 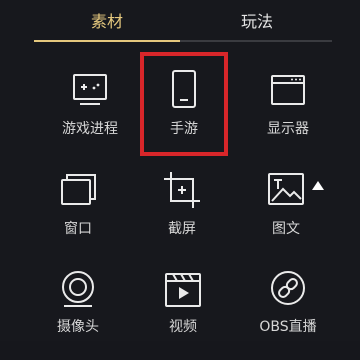 What do you see at coordinates (78, 215) in the screenshot?
I see `item-window: 窗口` at bounding box center [78, 215].